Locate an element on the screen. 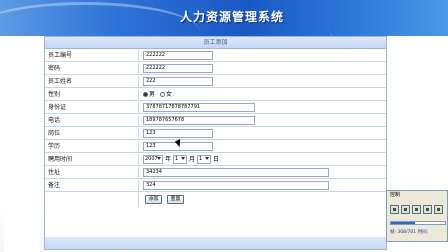  gender-male-label: 男 is located at coordinates (152, 94).